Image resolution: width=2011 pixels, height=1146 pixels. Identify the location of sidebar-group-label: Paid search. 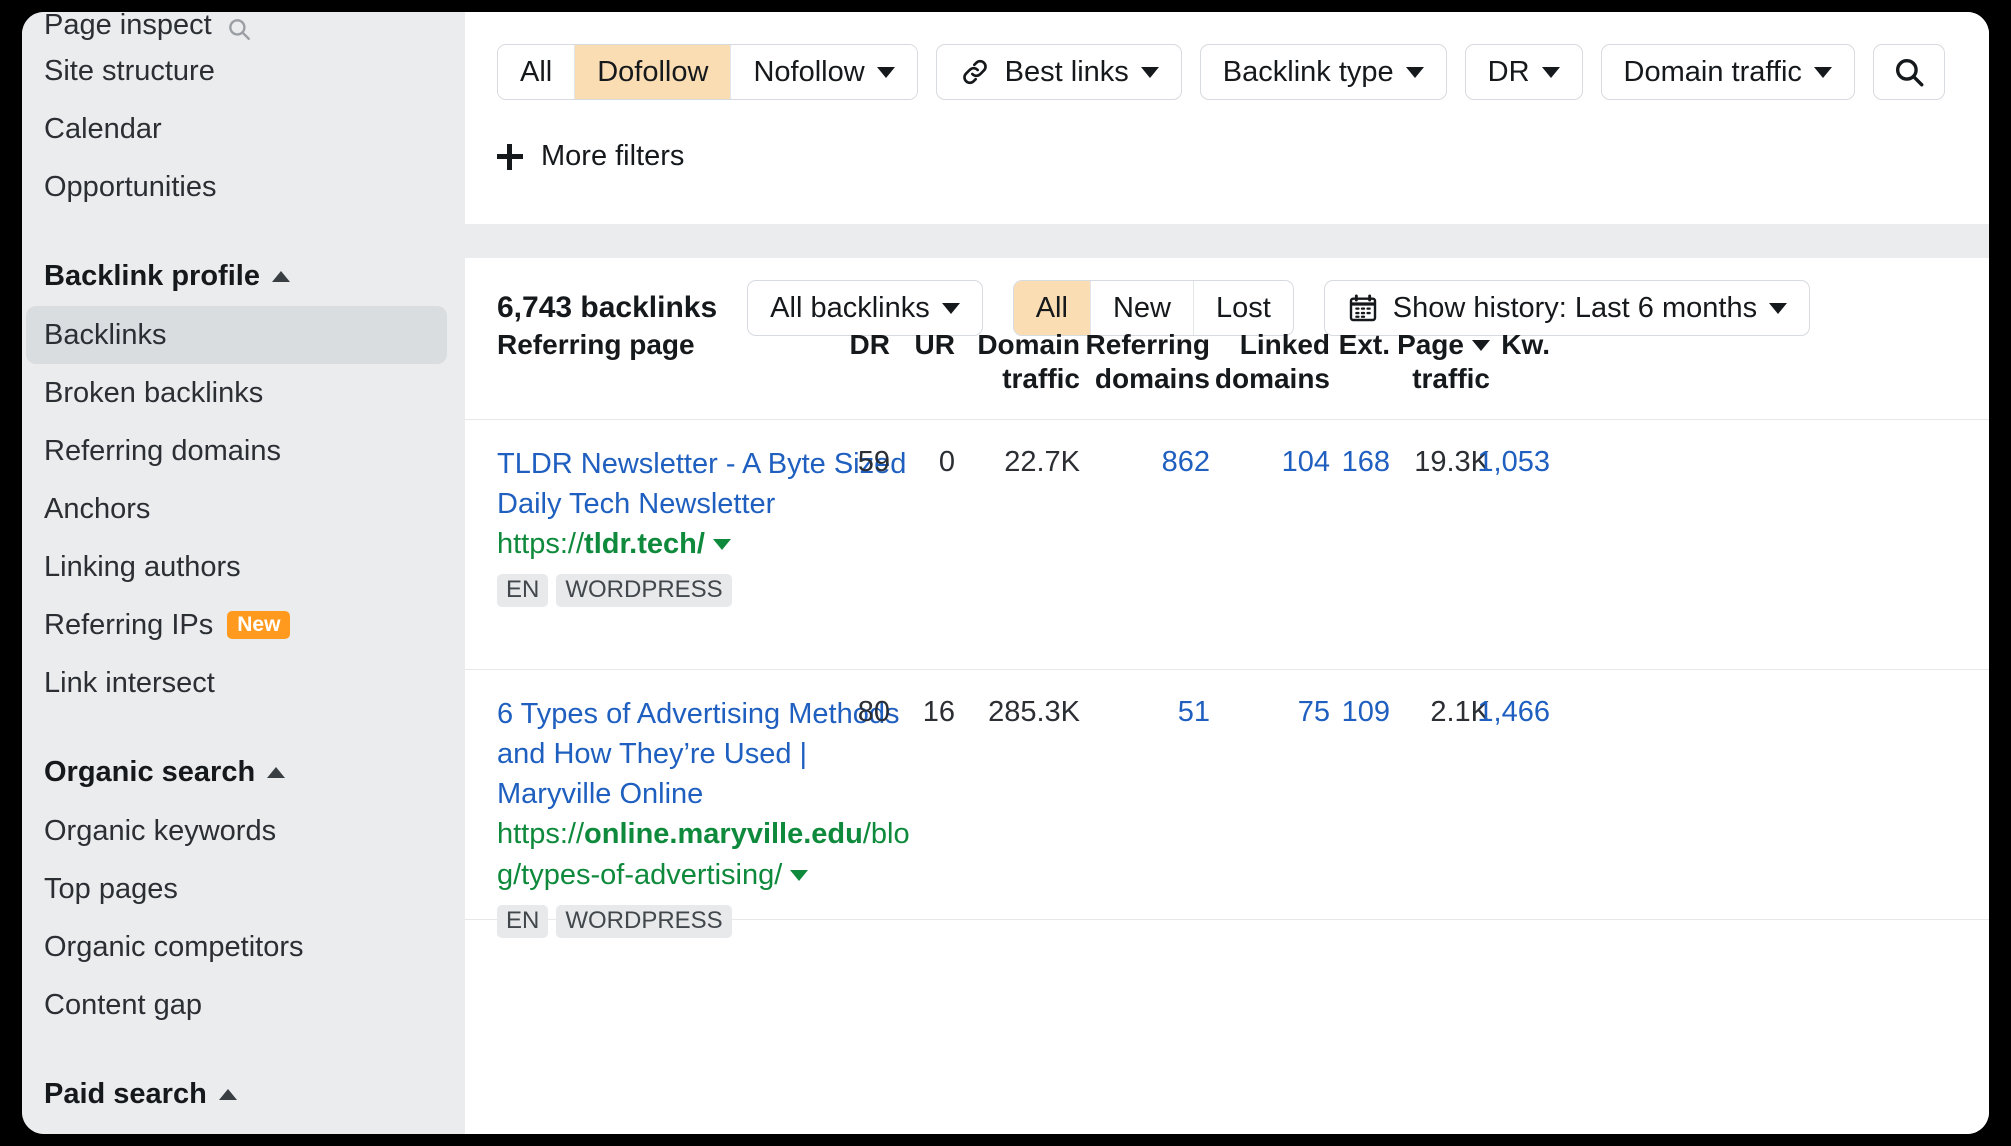
(125, 1093).